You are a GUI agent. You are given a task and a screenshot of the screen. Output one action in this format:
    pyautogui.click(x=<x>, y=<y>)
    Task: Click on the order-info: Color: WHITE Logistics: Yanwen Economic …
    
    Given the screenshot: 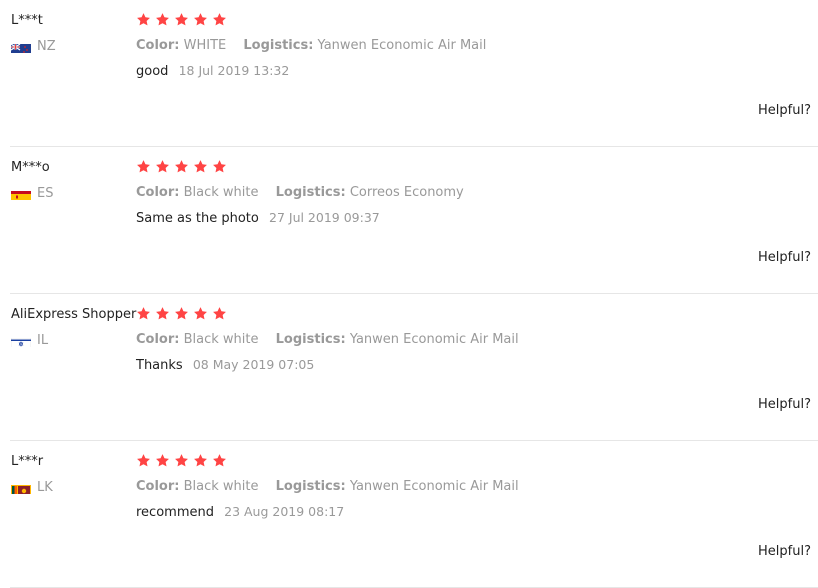 What is the action you would take?
    pyautogui.click(x=311, y=45)
    